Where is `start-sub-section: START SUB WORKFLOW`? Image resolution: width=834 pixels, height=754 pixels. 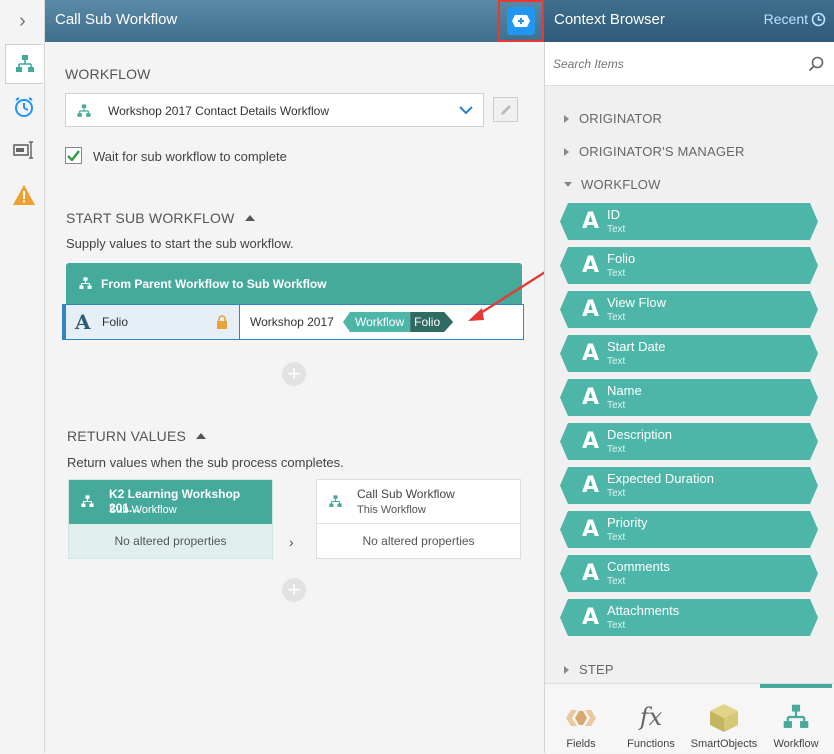 start-sub-section: START SUB WORKFLOW is located at coordinates (160, 218).